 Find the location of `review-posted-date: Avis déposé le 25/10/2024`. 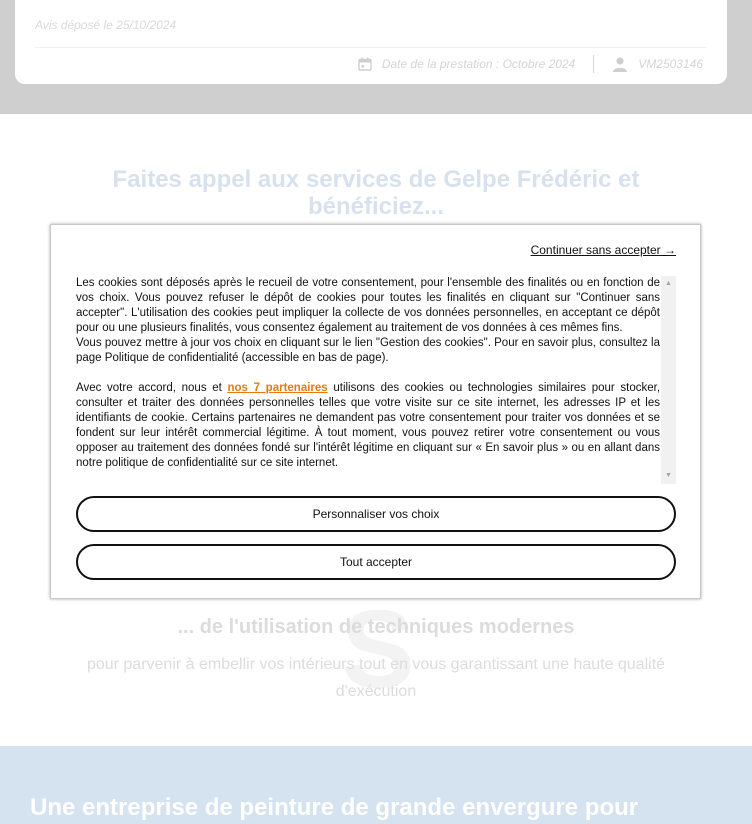

review-posted-date: Avis déposé le 25/10/2024 is located at coordinates (106, 25).